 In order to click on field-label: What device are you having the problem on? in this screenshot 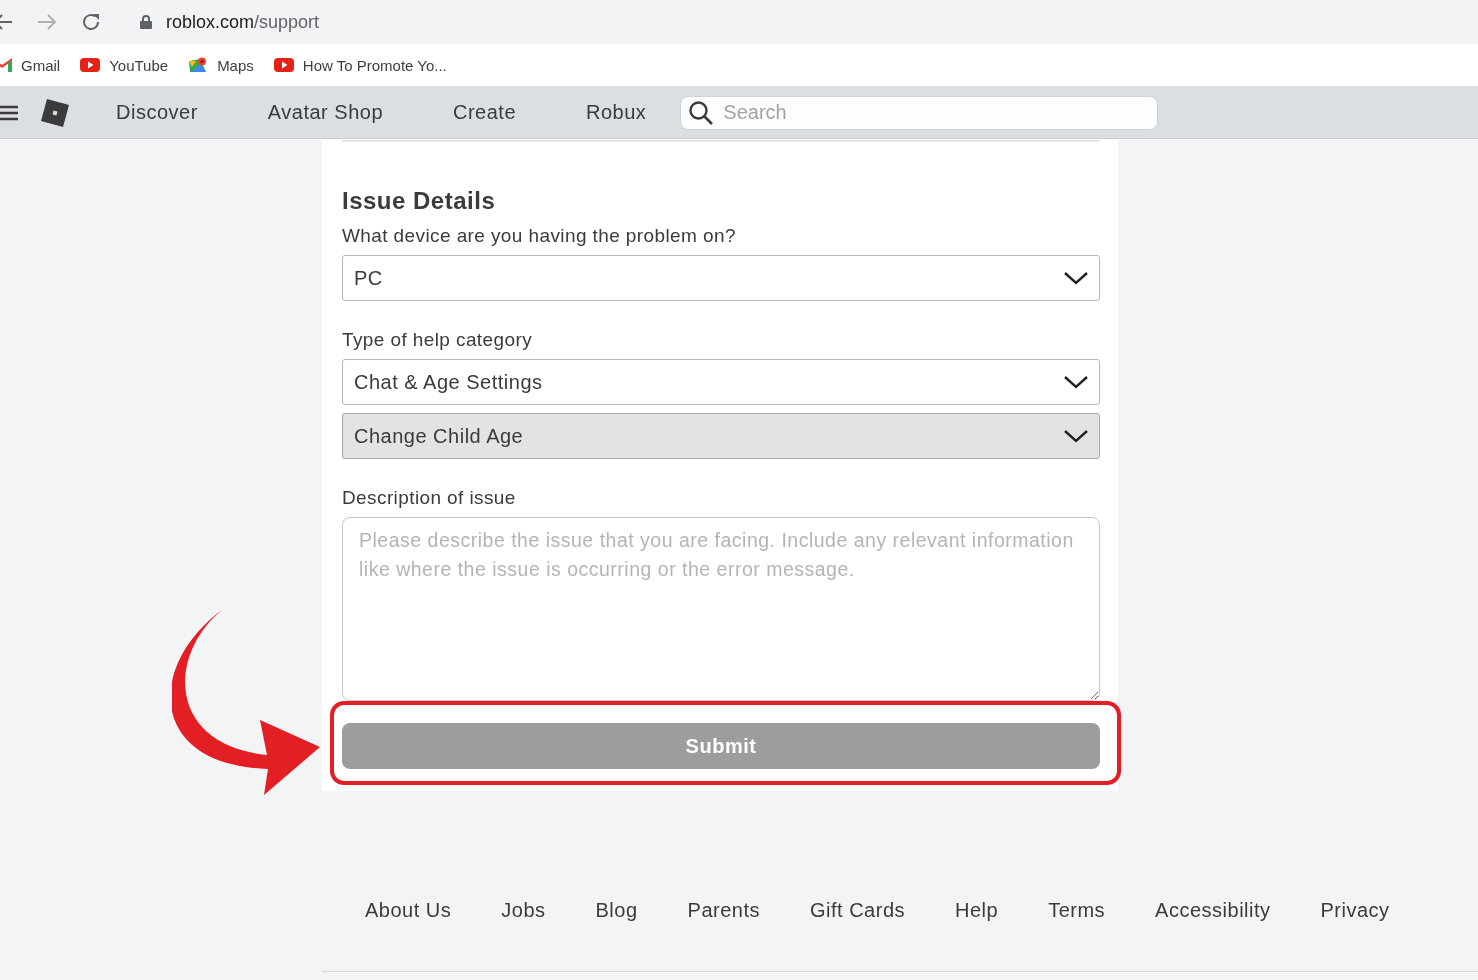, I will do `click(539, 236)`.